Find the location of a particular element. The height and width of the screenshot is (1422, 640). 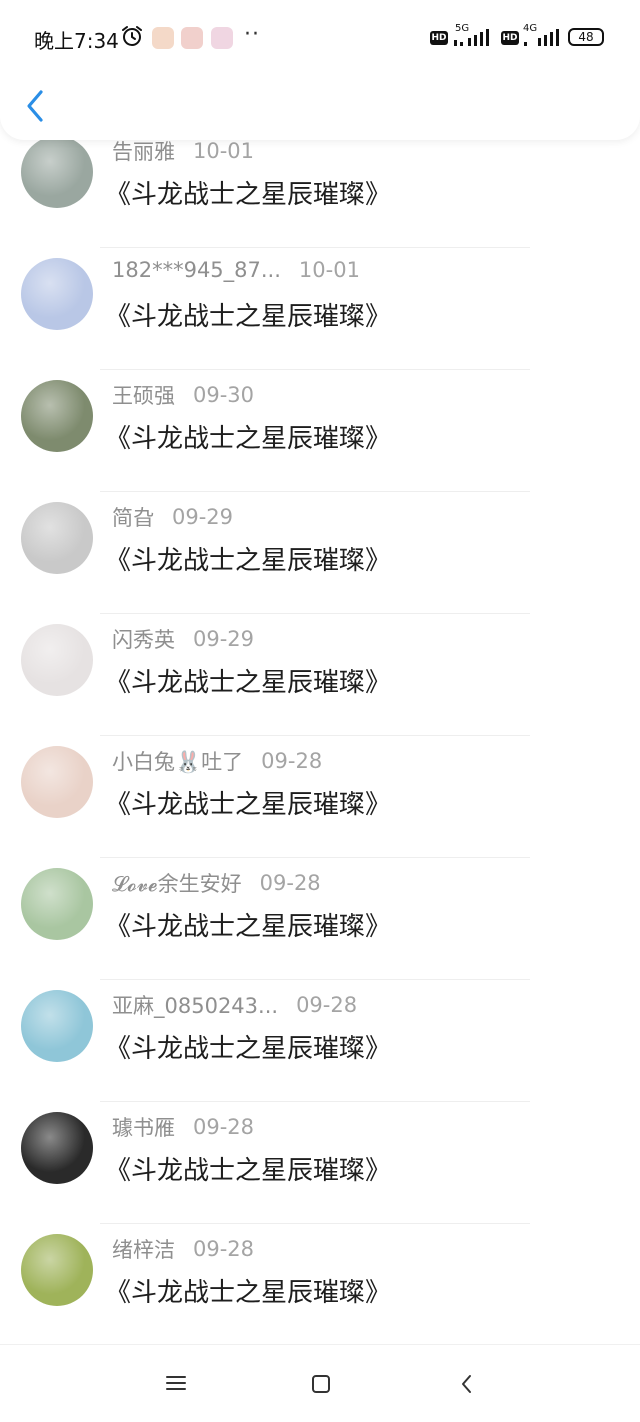

sender-line: 𝓛𝓸𝓿𝓮余生安好 09-28 is located at coordinates (216, 883).